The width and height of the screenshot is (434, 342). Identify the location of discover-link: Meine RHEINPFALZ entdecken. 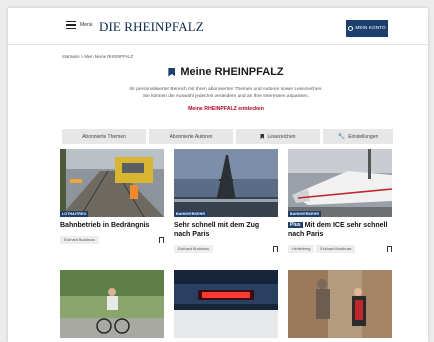
(226, 109).